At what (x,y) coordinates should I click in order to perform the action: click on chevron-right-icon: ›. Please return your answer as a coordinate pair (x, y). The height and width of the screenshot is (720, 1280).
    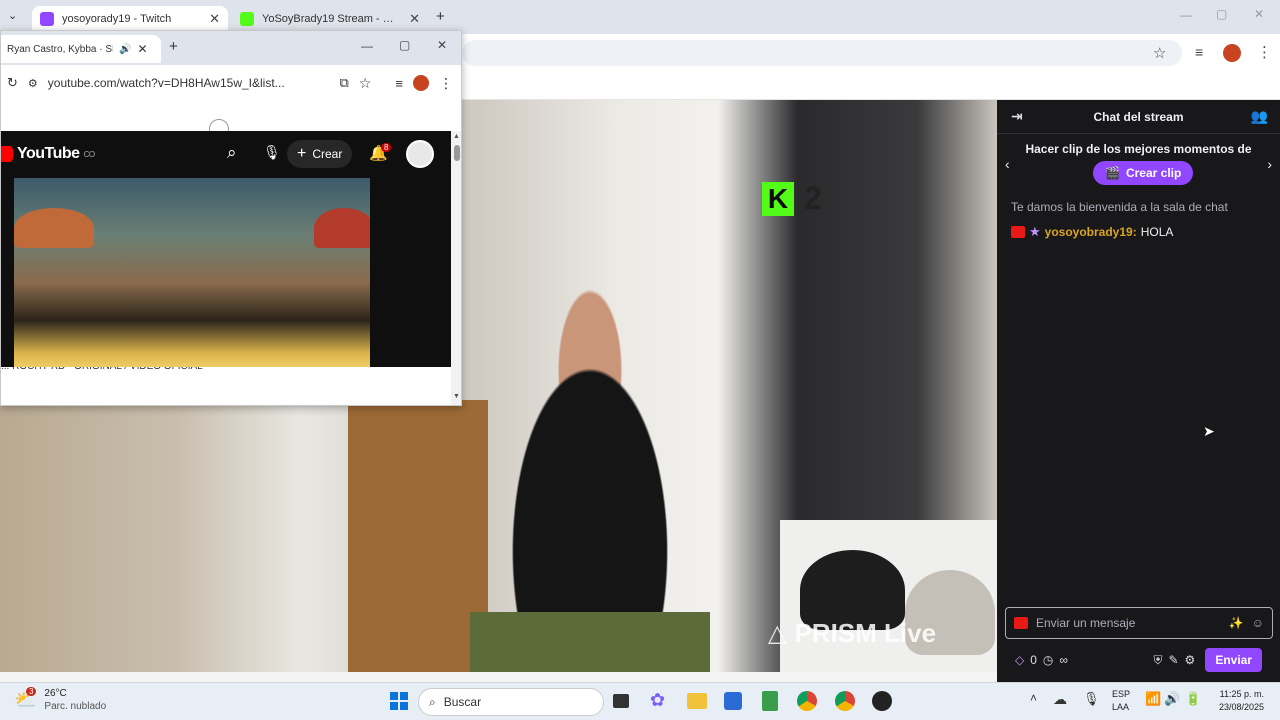
    Looking at the image, I should click on (1269, 164).